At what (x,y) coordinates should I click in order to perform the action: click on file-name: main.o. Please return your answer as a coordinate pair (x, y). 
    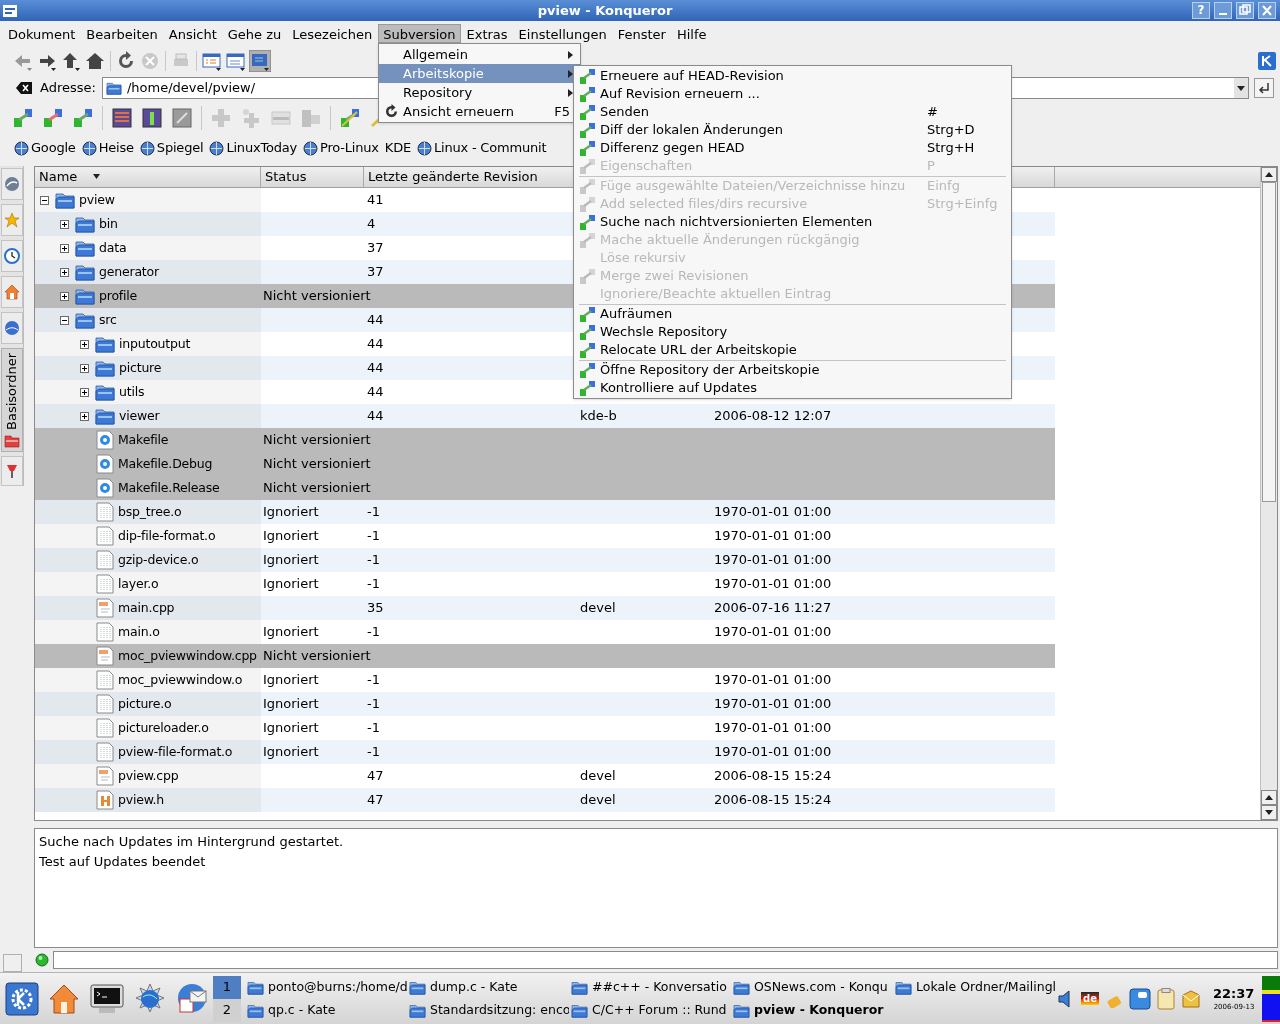
    Looking at the image, I should click on (139, 631).